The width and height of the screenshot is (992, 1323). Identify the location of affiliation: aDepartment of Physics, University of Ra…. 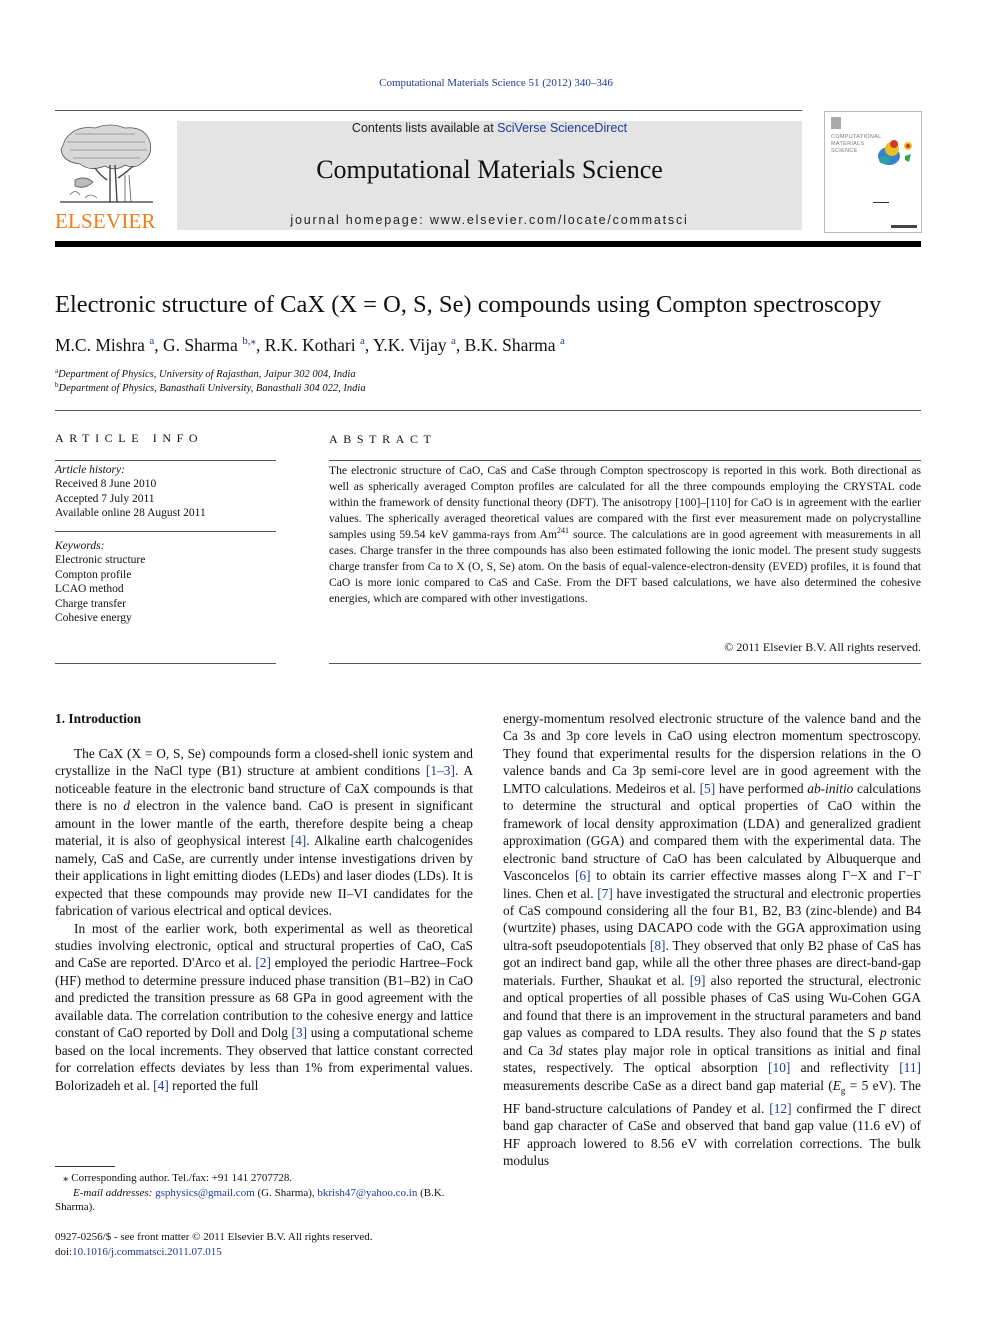
(205, 373).